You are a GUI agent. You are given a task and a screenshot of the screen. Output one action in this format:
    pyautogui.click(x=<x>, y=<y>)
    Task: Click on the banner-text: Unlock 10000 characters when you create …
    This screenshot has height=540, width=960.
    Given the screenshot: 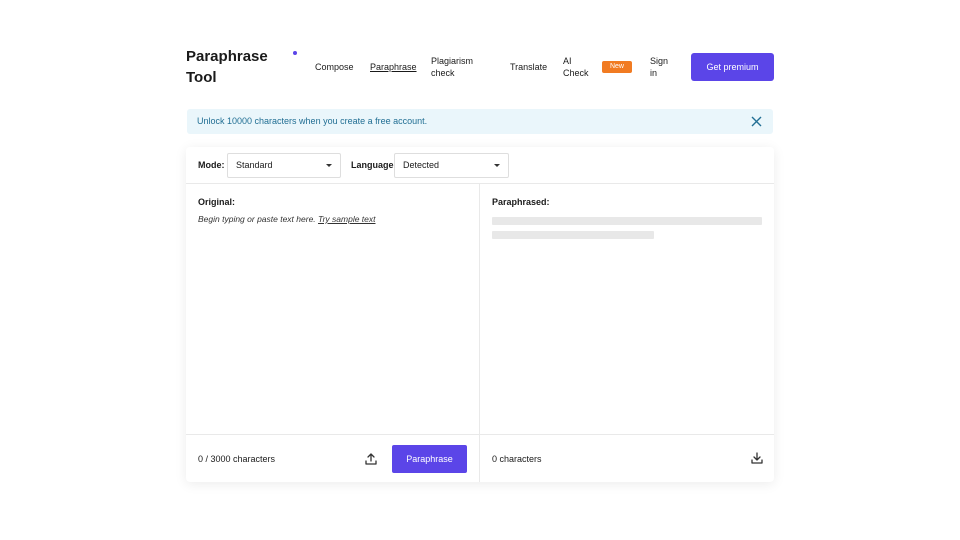 What is the action you would take?
    pyautogui.click(x=312, y=121)
    